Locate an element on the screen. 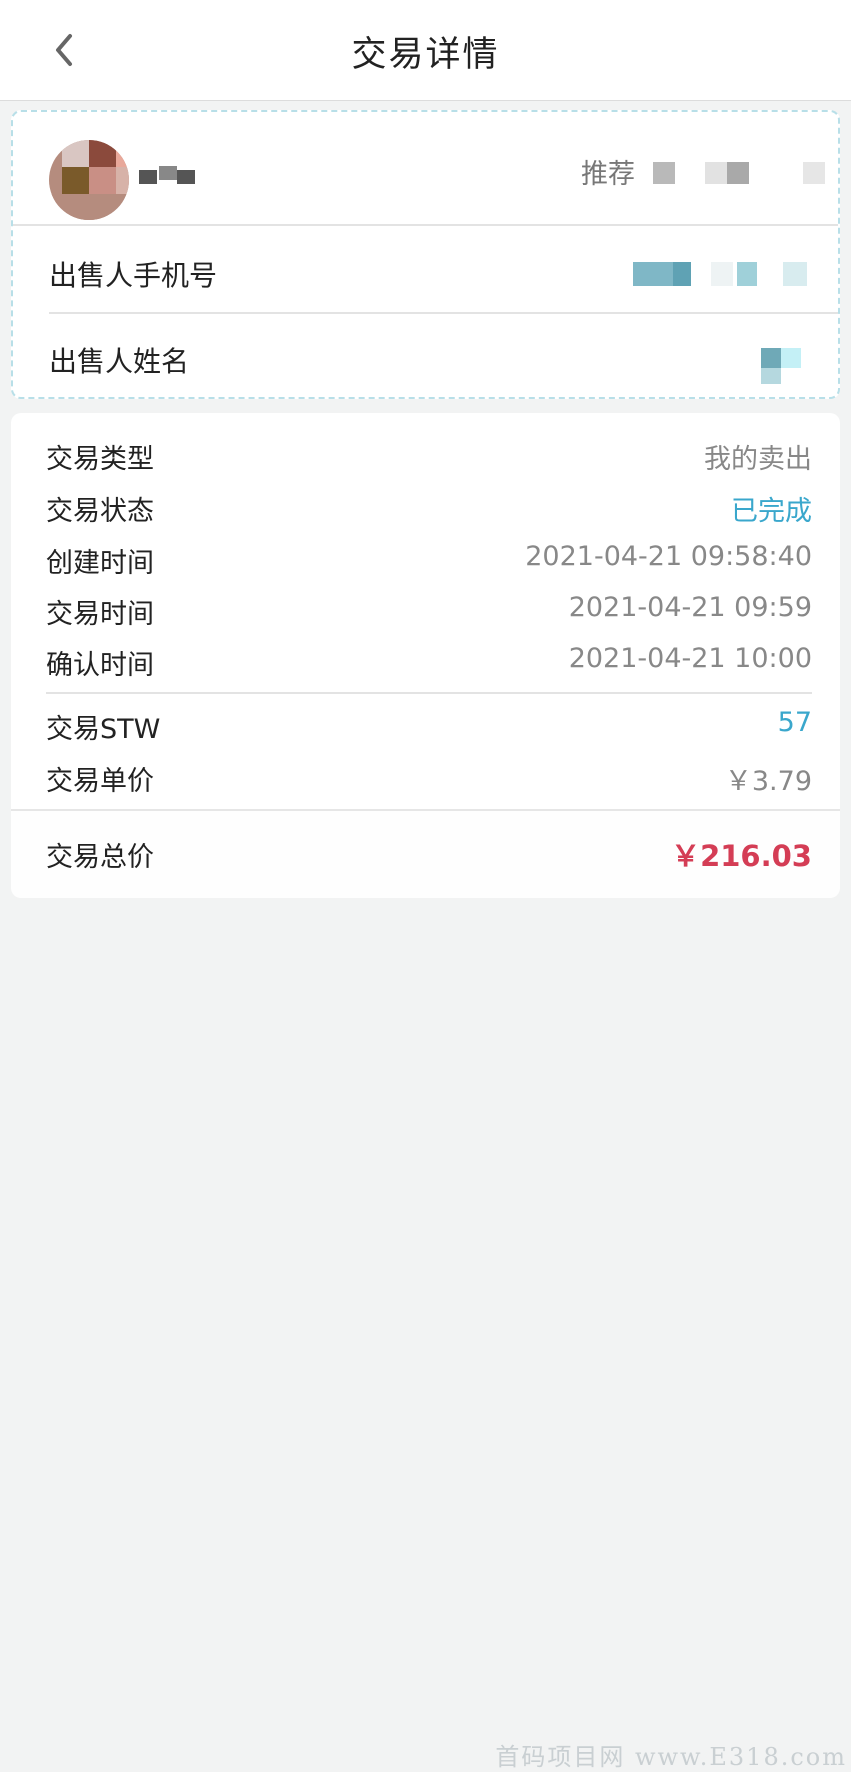  watermark: 首码项目网 www.E318.com is located at coordinates (671, 1757).